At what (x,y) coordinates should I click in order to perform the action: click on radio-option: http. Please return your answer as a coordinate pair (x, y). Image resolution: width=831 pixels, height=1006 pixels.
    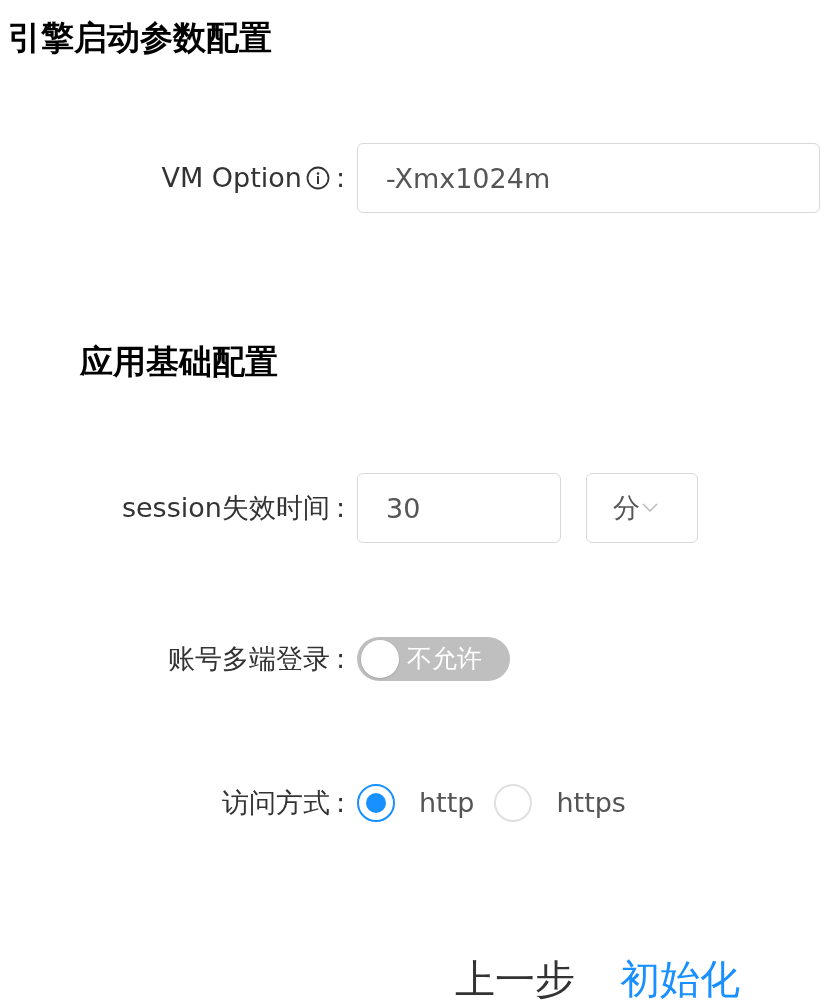
    Looking at the image, I should click on (416, 803).